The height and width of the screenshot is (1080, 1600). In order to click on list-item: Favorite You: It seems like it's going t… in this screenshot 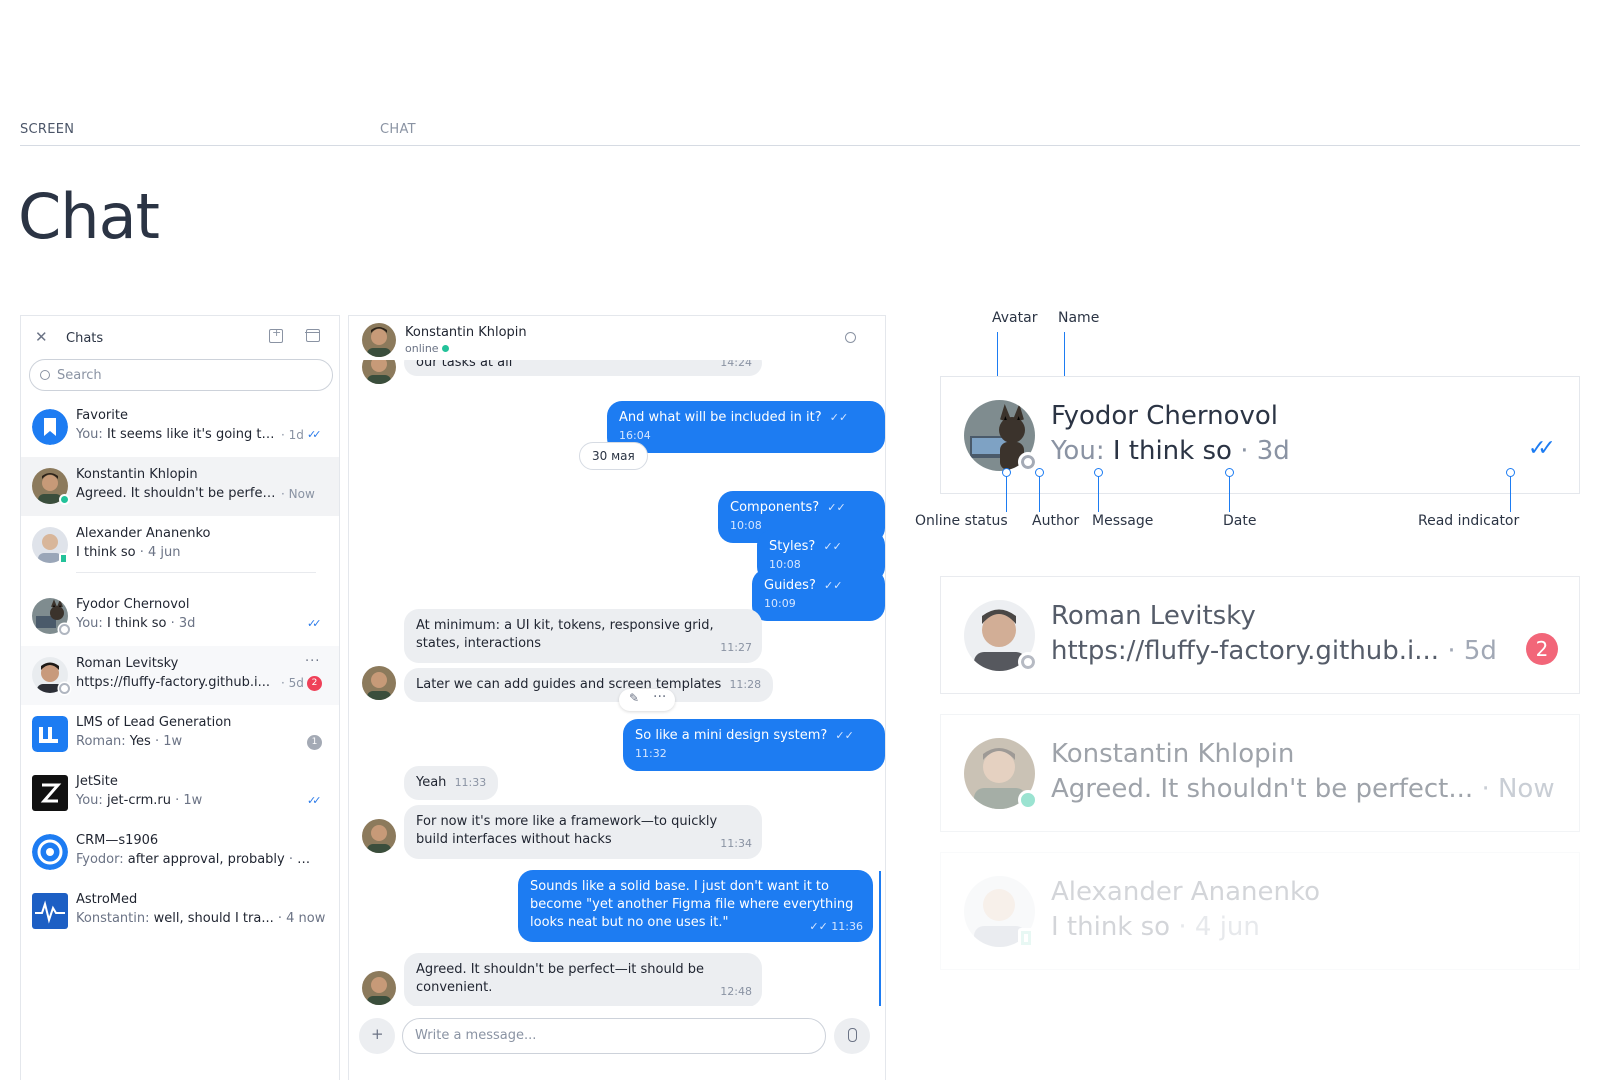, I will do `click(180, 427)`.